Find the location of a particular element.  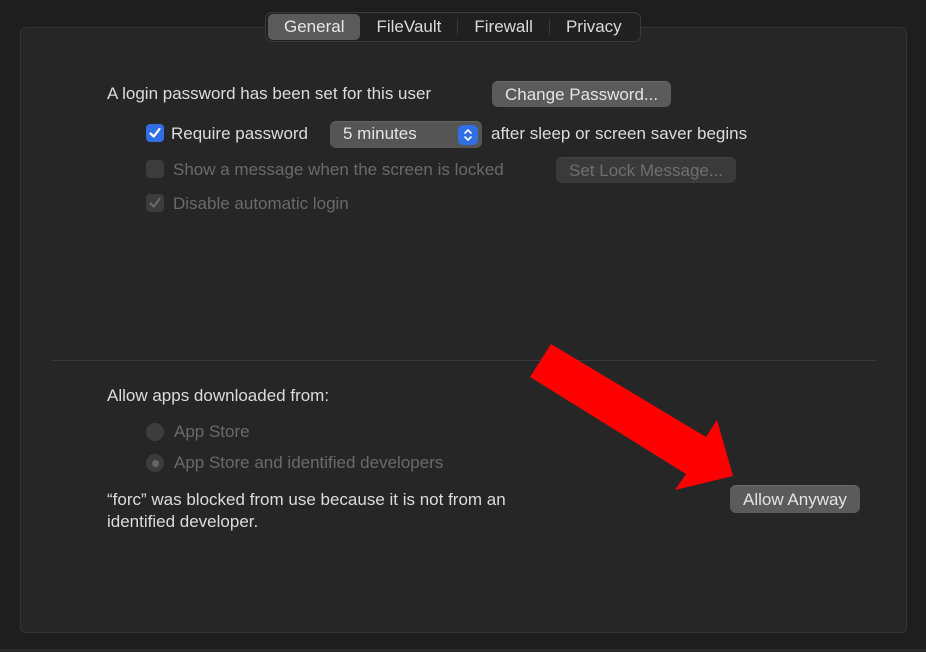

section-divider is located at coordinates (464, 360).